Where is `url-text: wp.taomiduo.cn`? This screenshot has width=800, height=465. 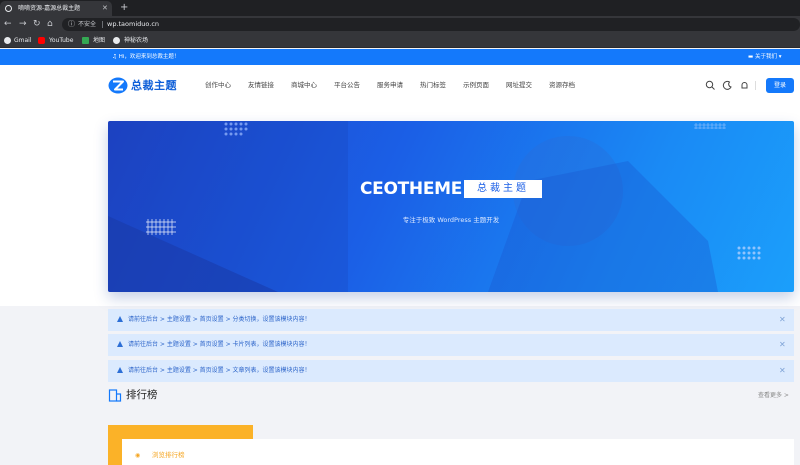 url-text: wp.taomiduo.cn is located at coordinates (133, 24).